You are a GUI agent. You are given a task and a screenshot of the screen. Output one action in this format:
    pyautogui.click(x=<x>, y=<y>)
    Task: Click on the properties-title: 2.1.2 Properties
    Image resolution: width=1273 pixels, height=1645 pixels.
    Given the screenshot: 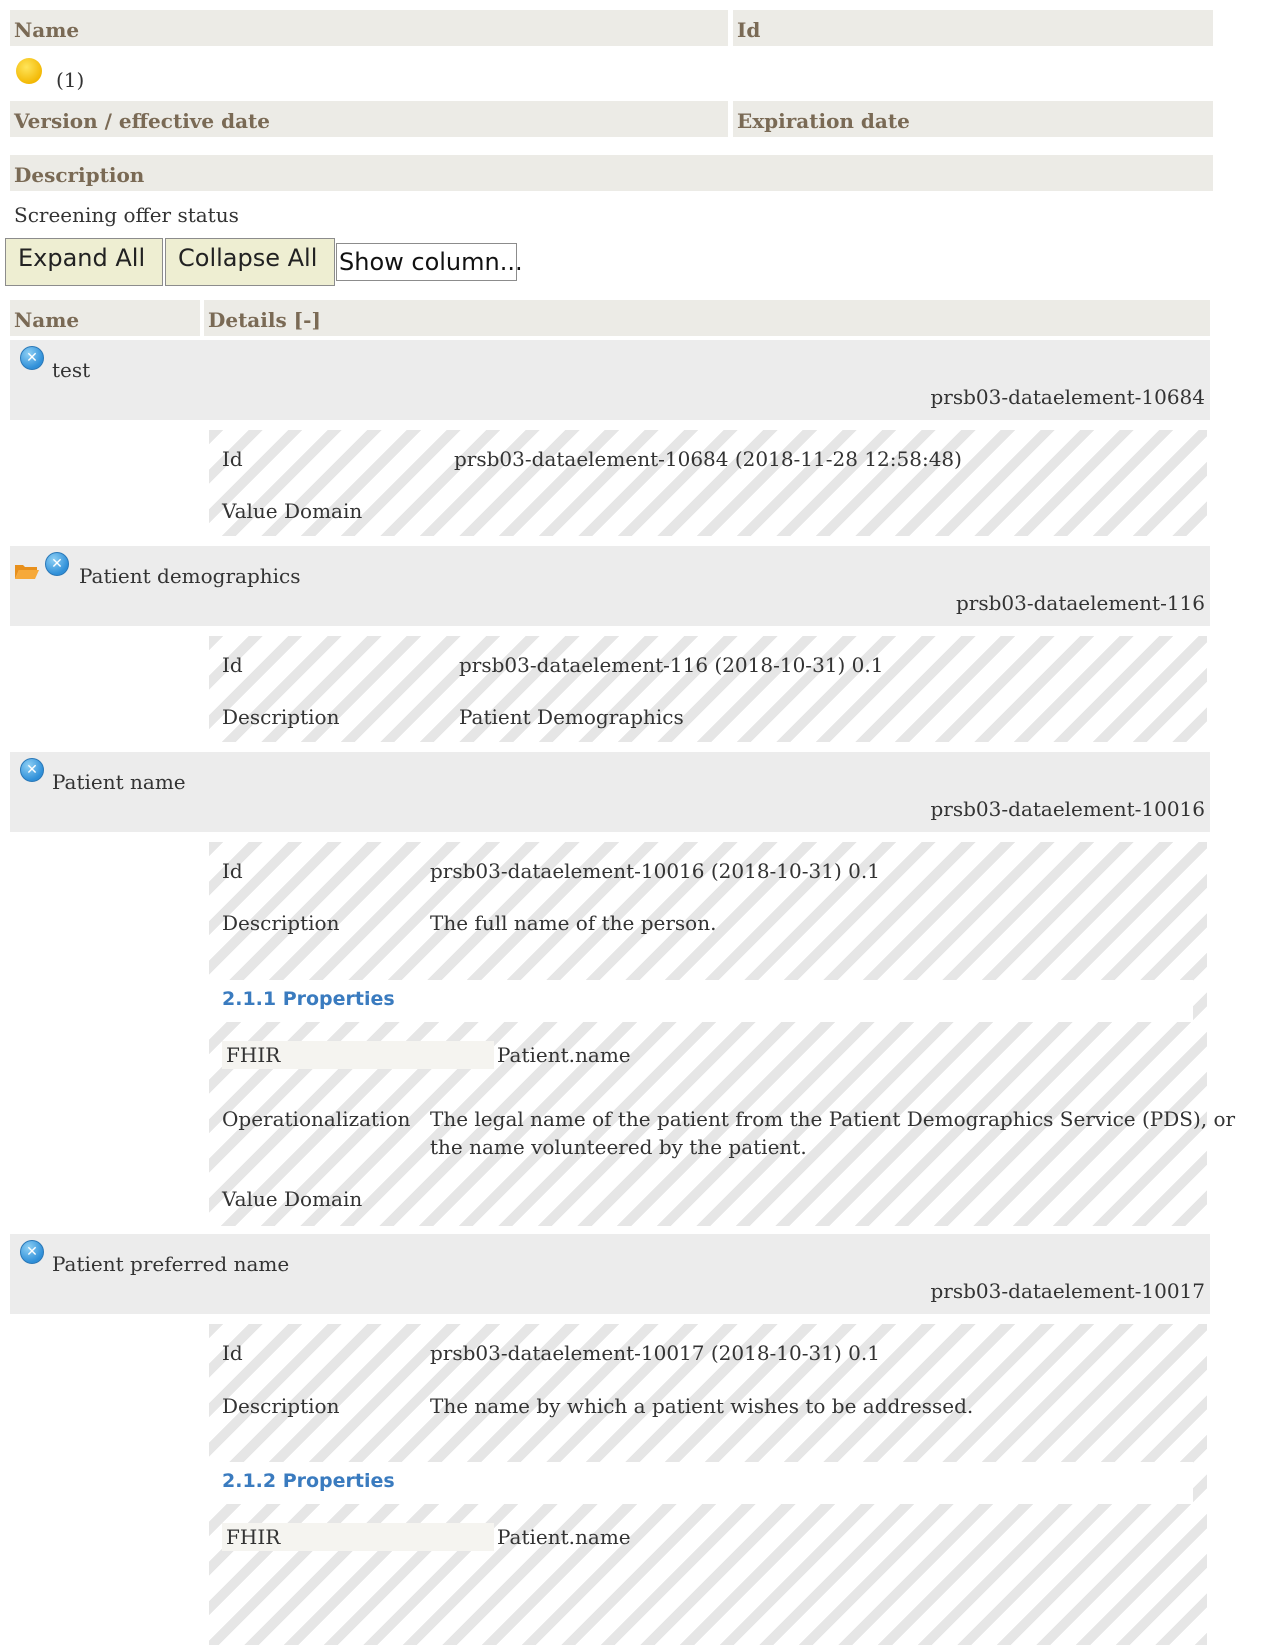 What is the action you would take?
    pyautogui.click(x=308, y=1481)
    